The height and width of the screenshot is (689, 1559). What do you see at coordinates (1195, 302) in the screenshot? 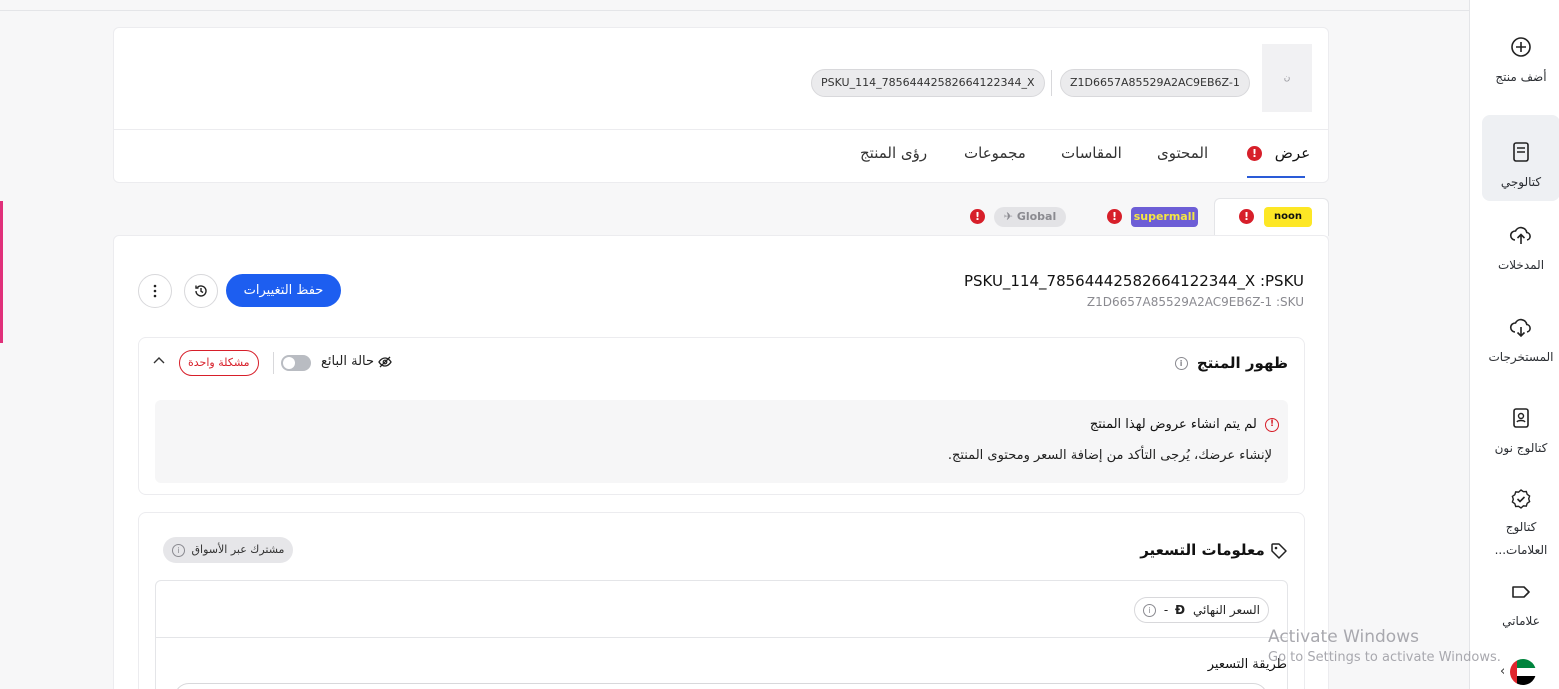
I see `sku-subtitle: Z1D6657A85529A2AC9EB6Z-1 :SKU` at bounding box center [1195, 302].